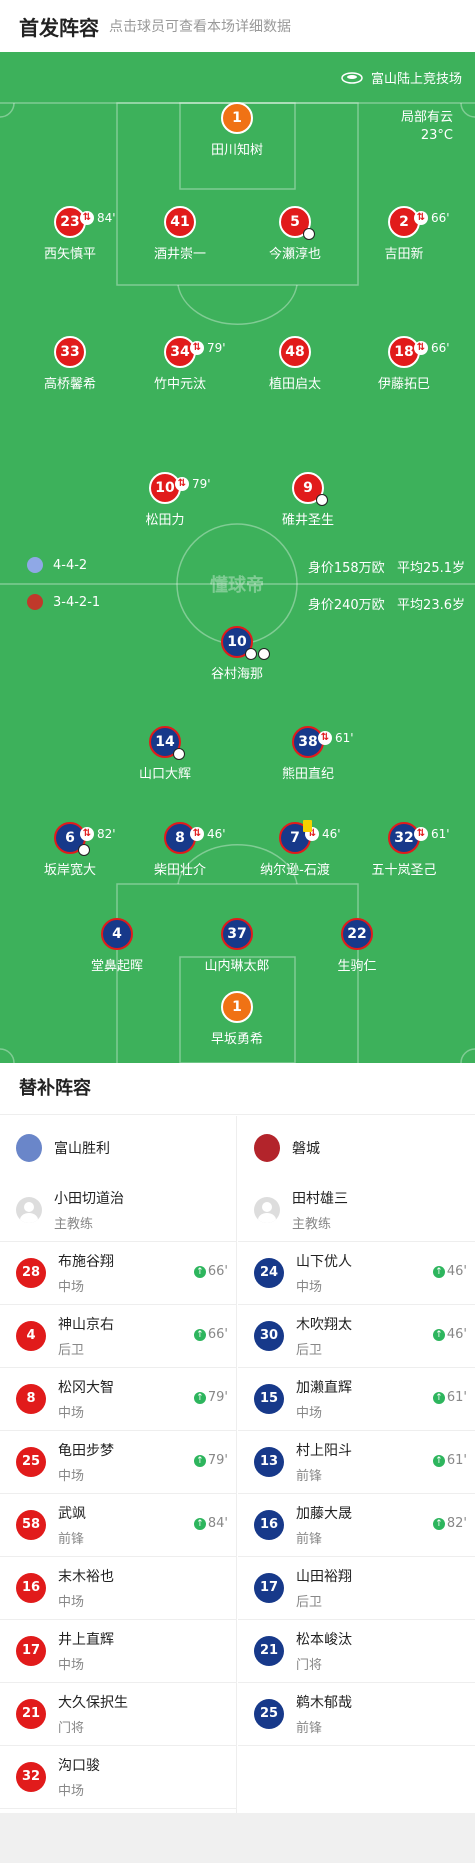 Image resolution: width=475 pixels, height=1863 pixels. I want to click on sub-position: 前锋, so click(309, 1539).